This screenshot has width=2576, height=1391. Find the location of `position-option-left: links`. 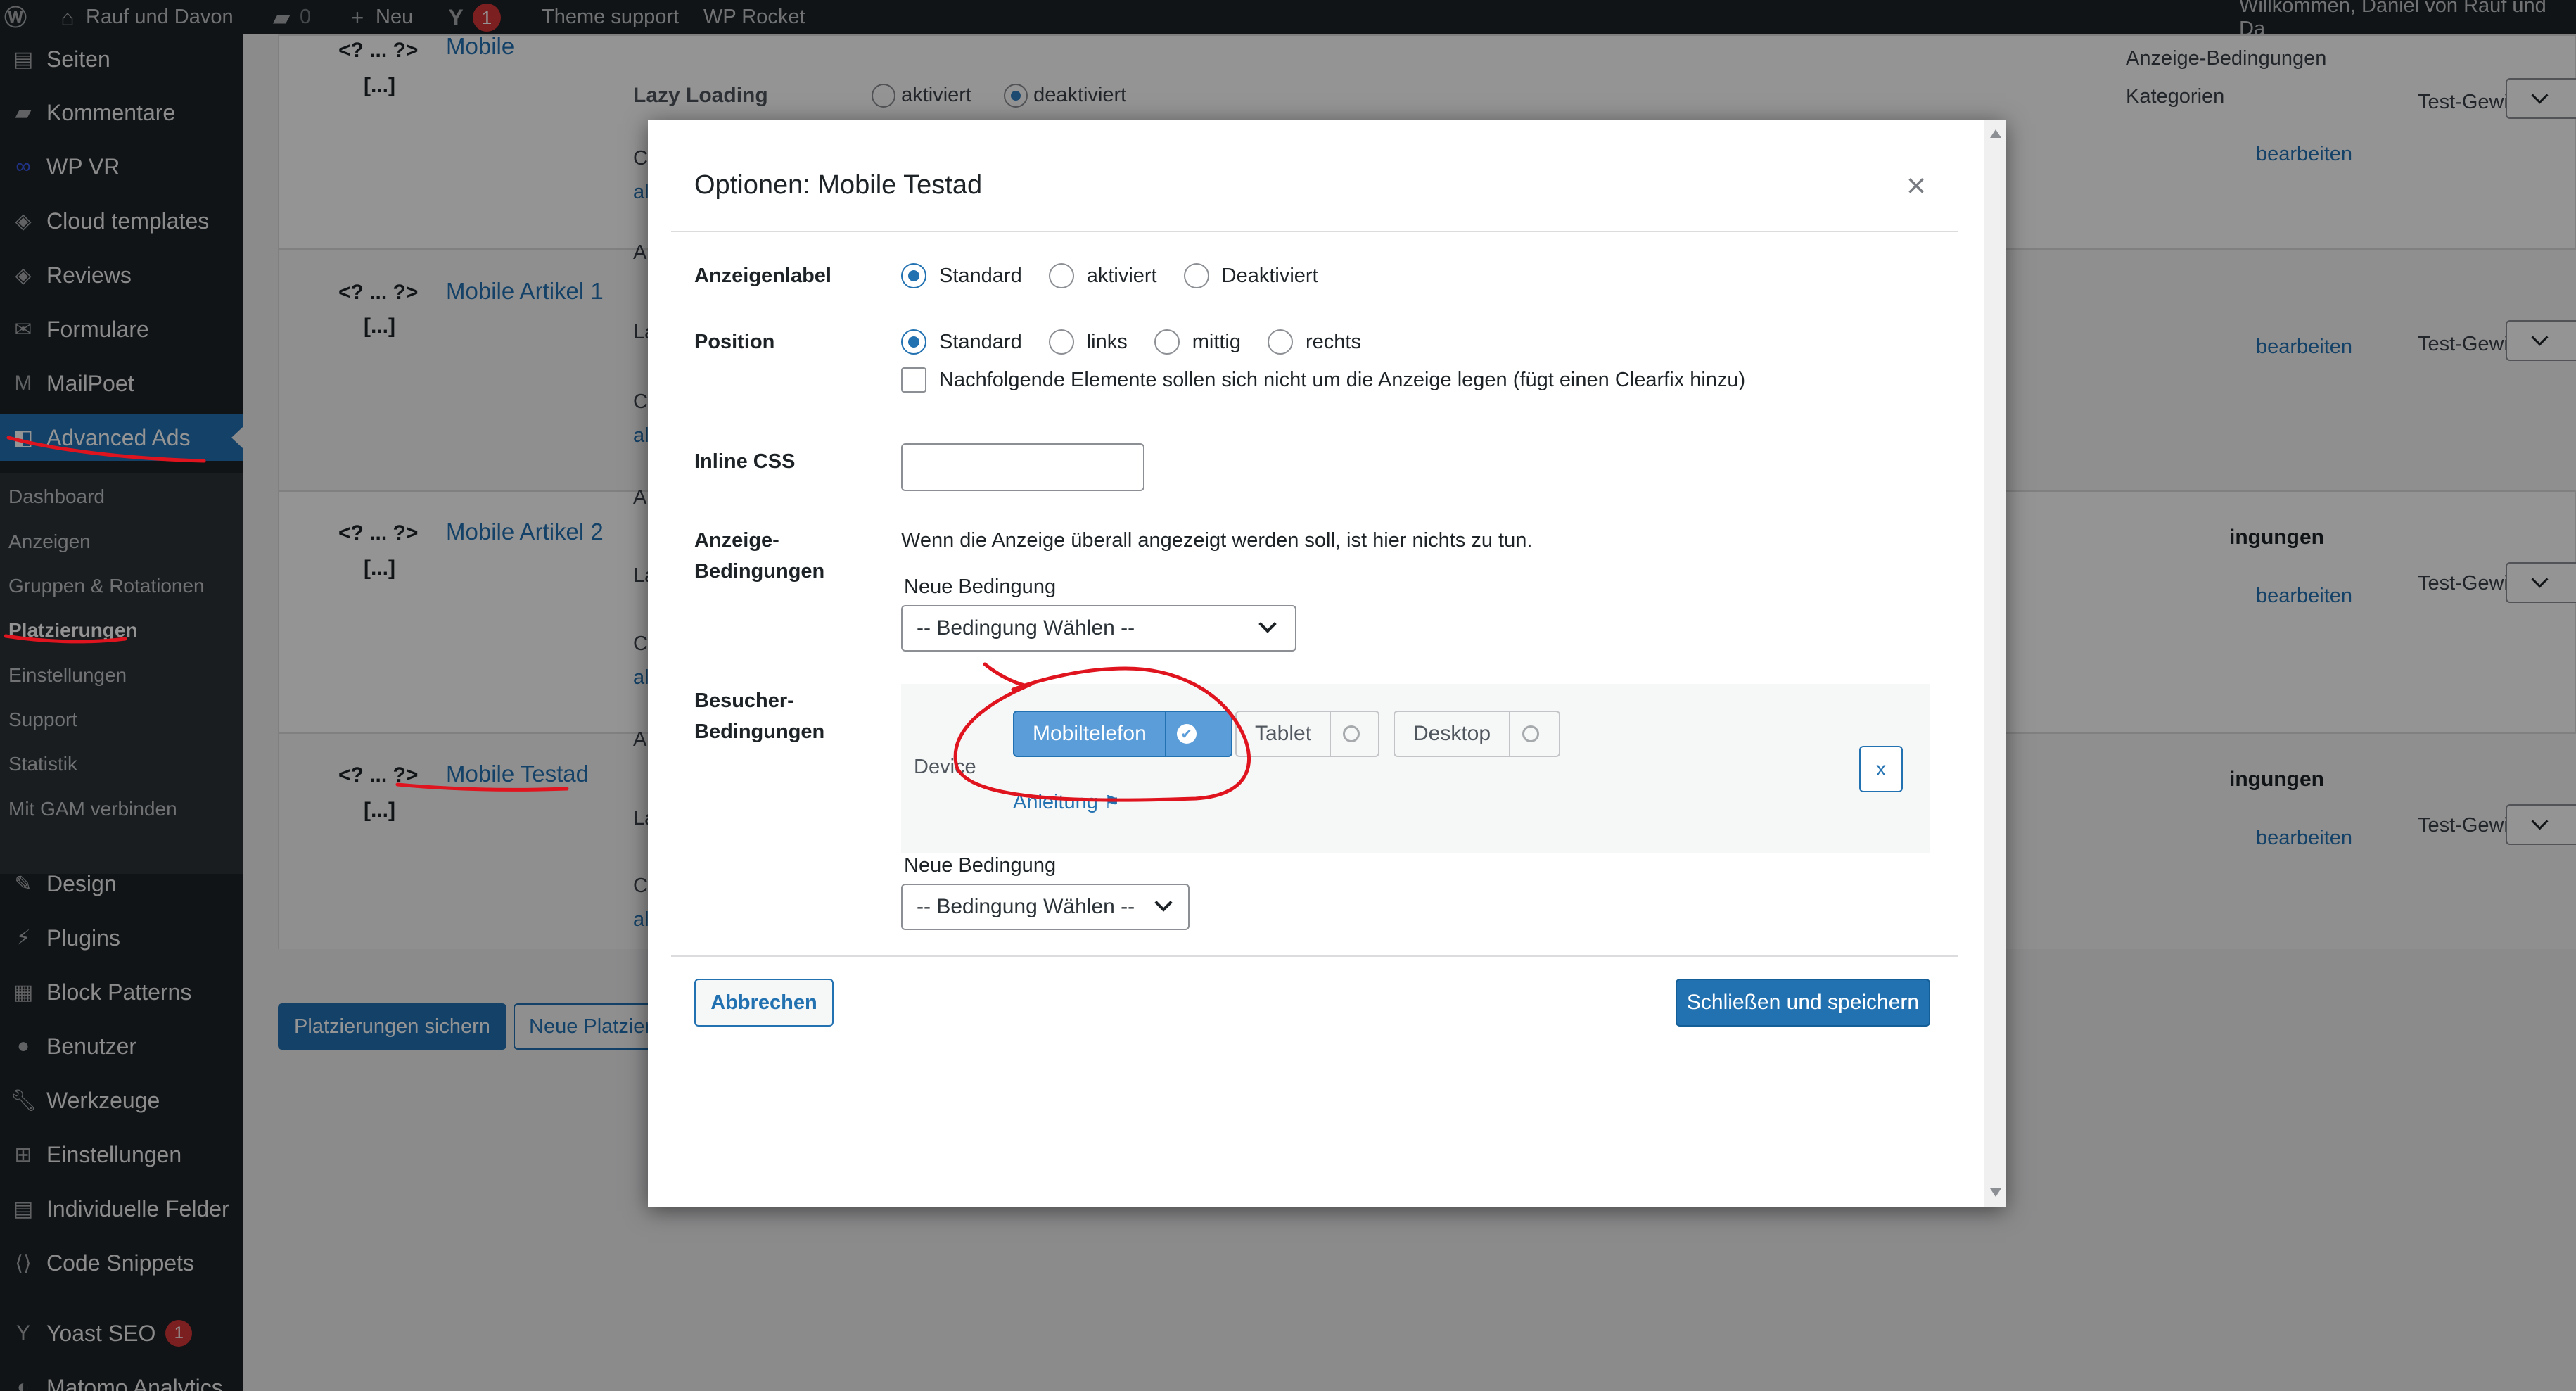

position-option-left: links is located at coordinates (1088, 342).